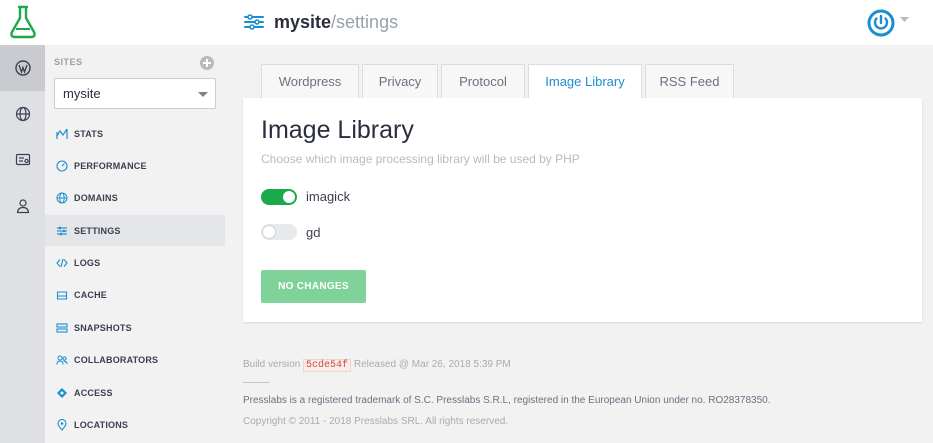 Image resolution: width=933 pixels, height=443 pixels. I want to click on rail-account, so click(22, 206).